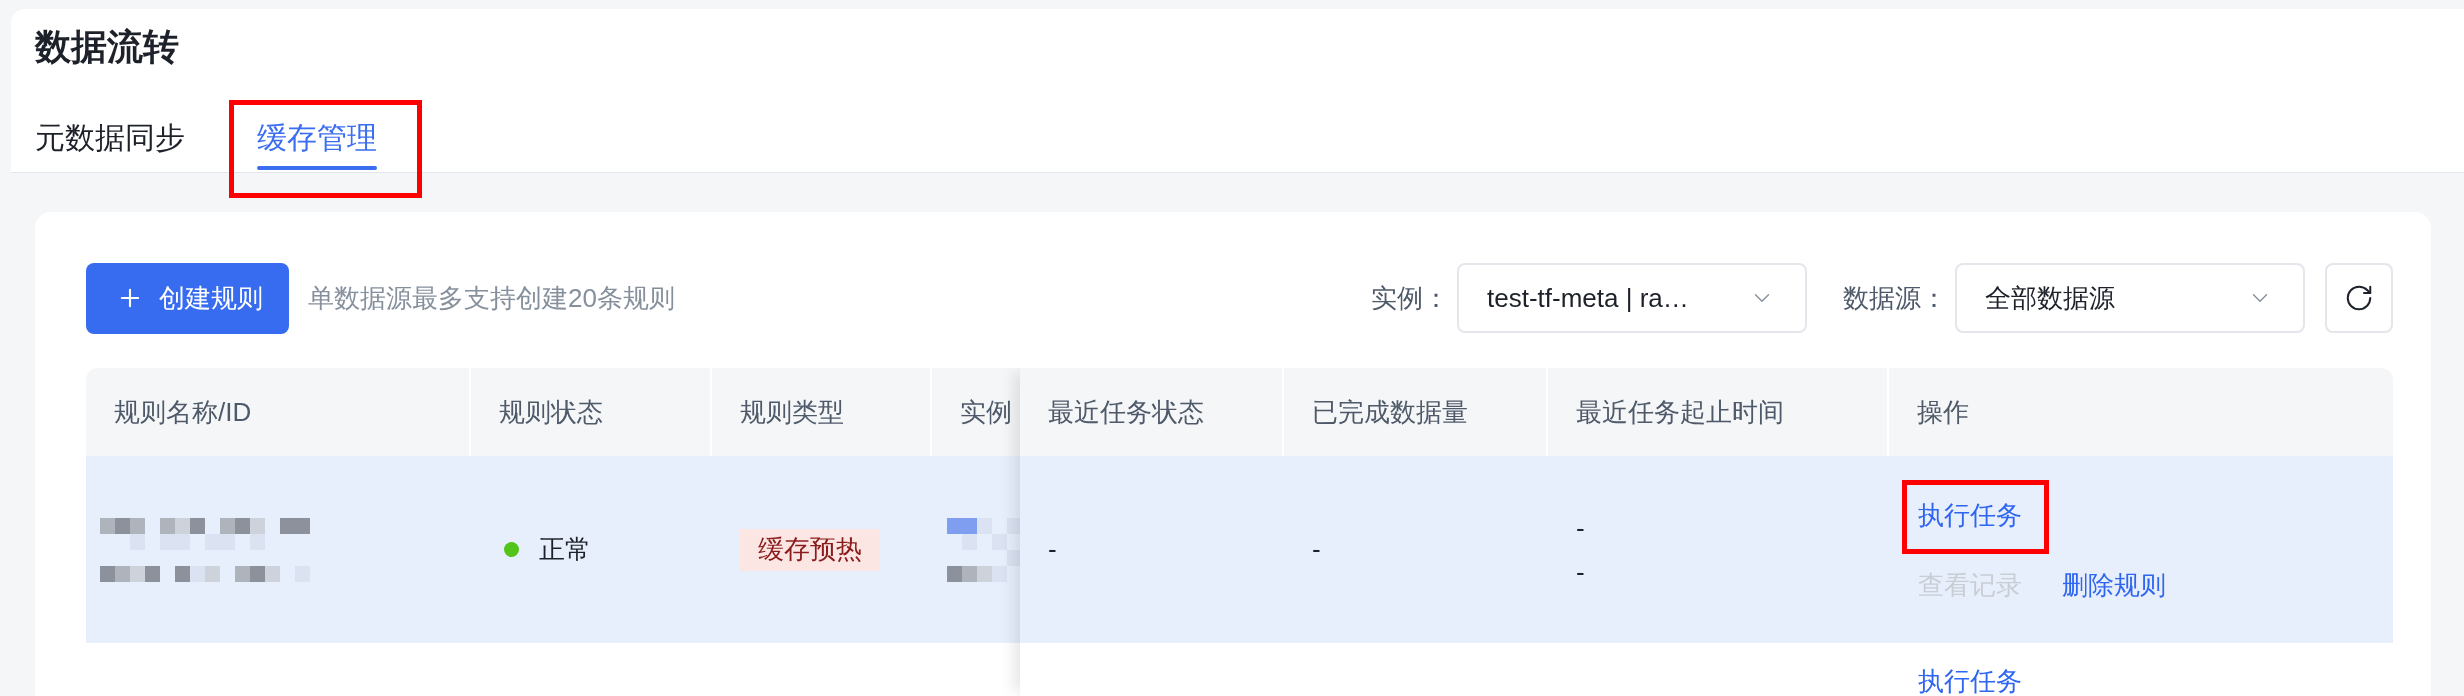  I want to click on column-header: 最近任务起止时间, so click(1680, 412).